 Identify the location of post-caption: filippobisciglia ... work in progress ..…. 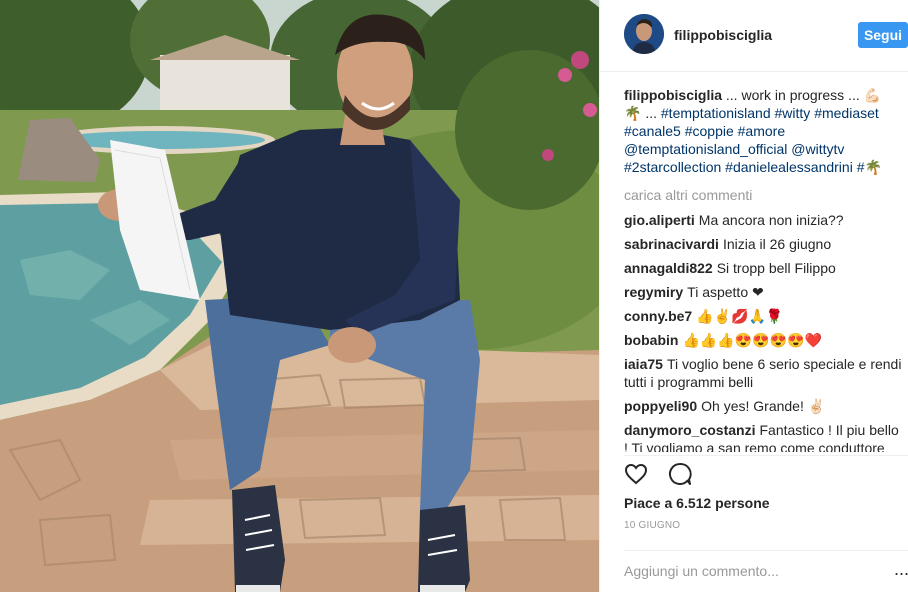
(764, 131).